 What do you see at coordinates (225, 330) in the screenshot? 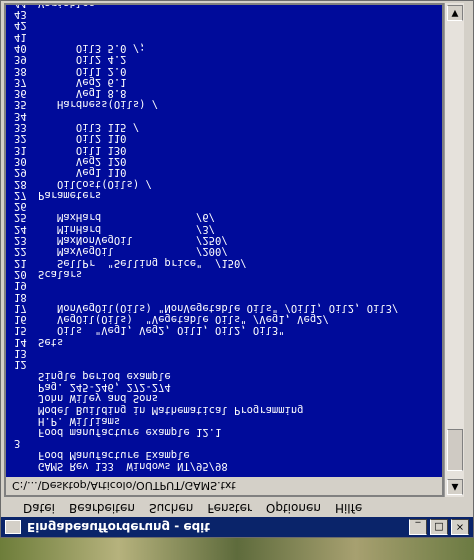
I see `code-line: 15 Oils "Veg1, Veg2, Oil1, Oil2, Oil3"` at bounding box center [225, 330].